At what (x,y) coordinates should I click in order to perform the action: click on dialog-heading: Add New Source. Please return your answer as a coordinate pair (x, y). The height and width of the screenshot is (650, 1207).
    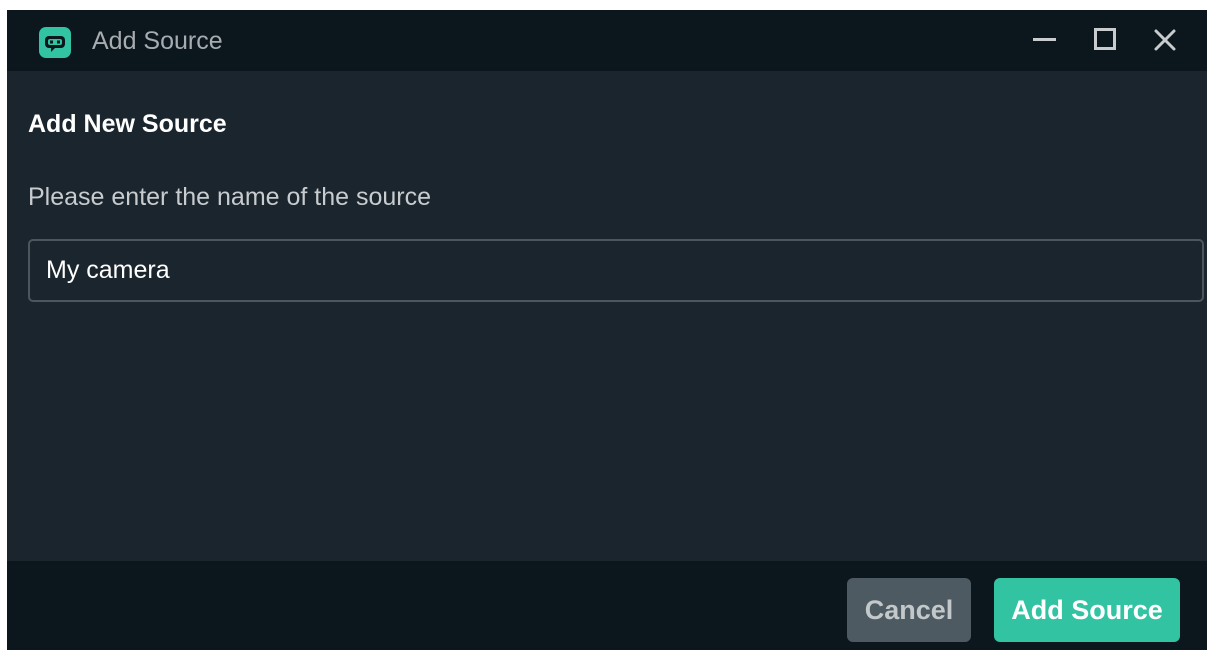
    Looking at the image, I should click on (127, 124).